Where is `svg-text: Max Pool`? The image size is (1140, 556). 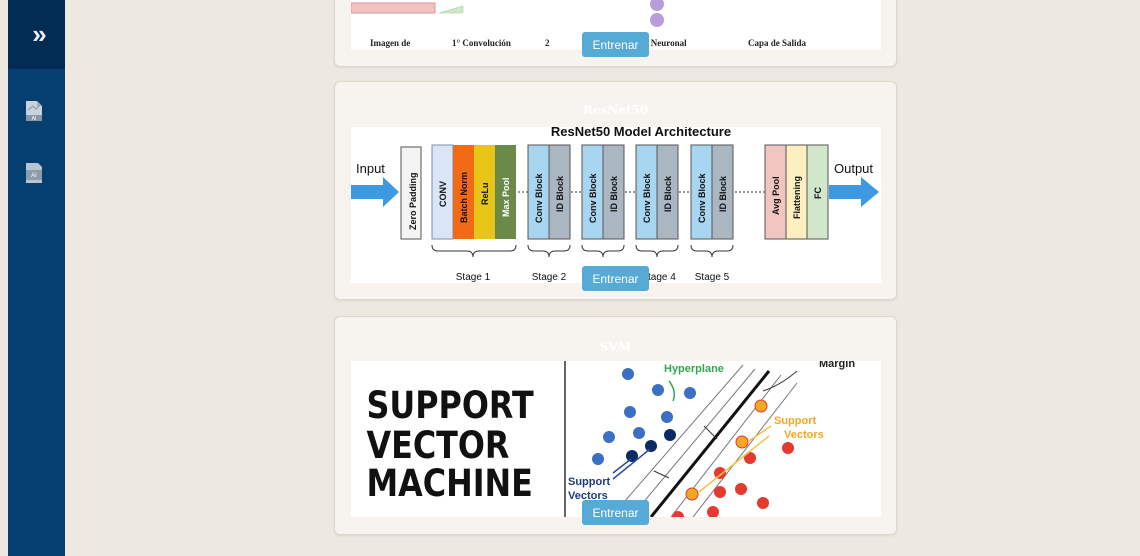
svg-text: Max Pool is located at coordinates (506, 197).